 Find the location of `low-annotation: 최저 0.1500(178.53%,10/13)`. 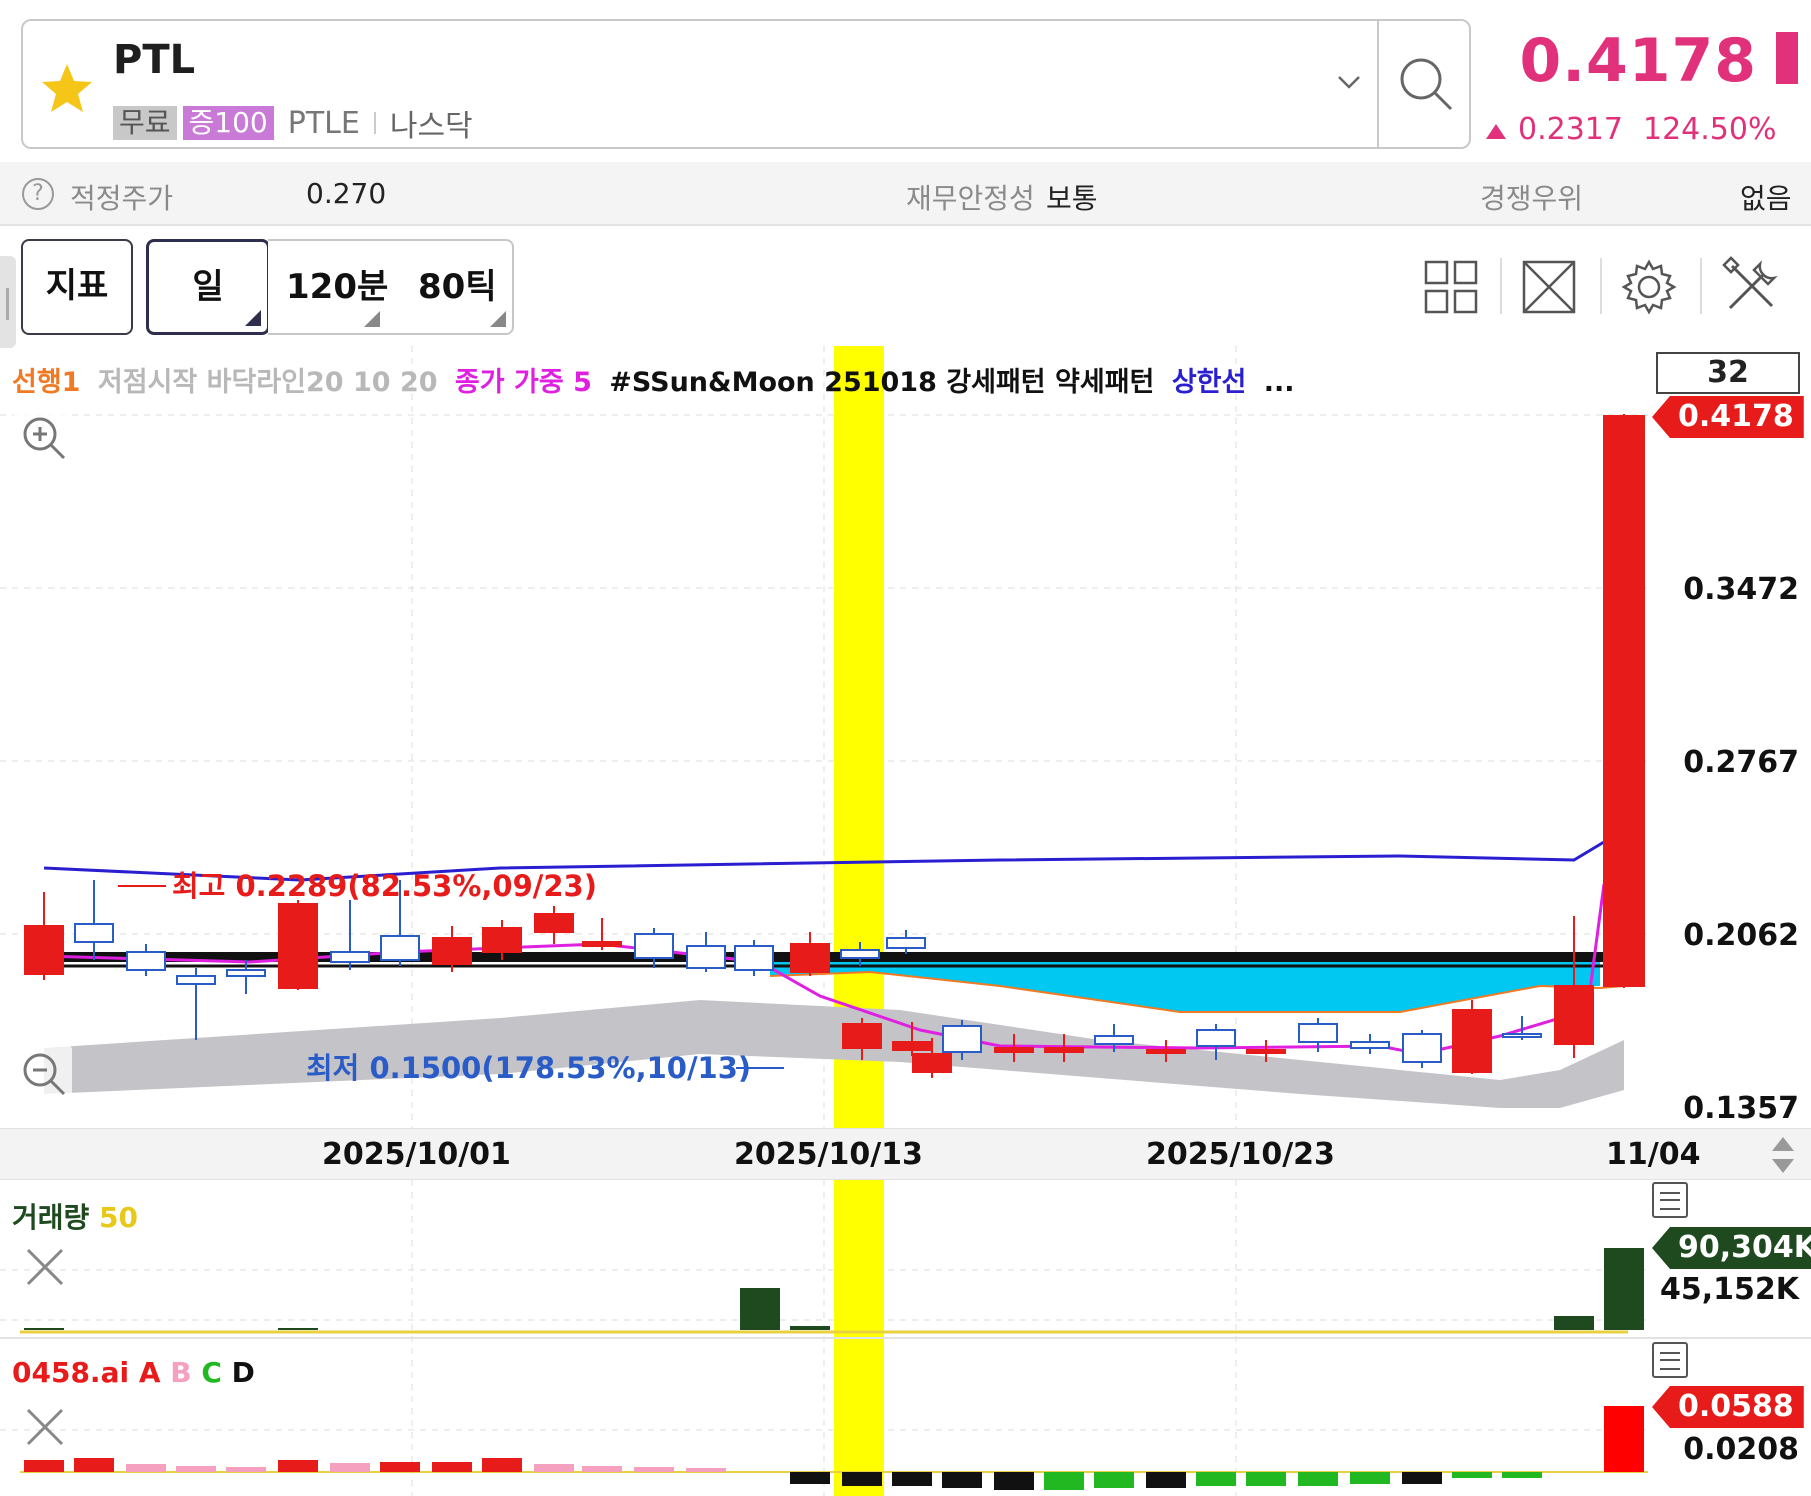

low-annotation: 최저 0.1500(178.53%,10/13) is located at coordinates (528, 1068).